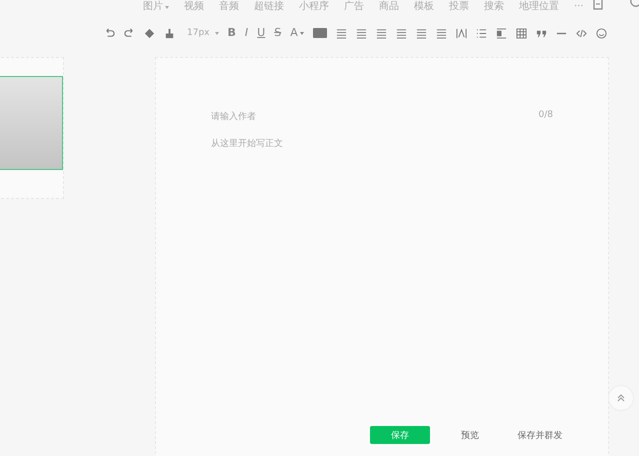 The width and height of the screenshot is (639, 456). Describe the element at coordinates (579, 7) in the screenshot. I see `insert-menu-item: ···` at that location.